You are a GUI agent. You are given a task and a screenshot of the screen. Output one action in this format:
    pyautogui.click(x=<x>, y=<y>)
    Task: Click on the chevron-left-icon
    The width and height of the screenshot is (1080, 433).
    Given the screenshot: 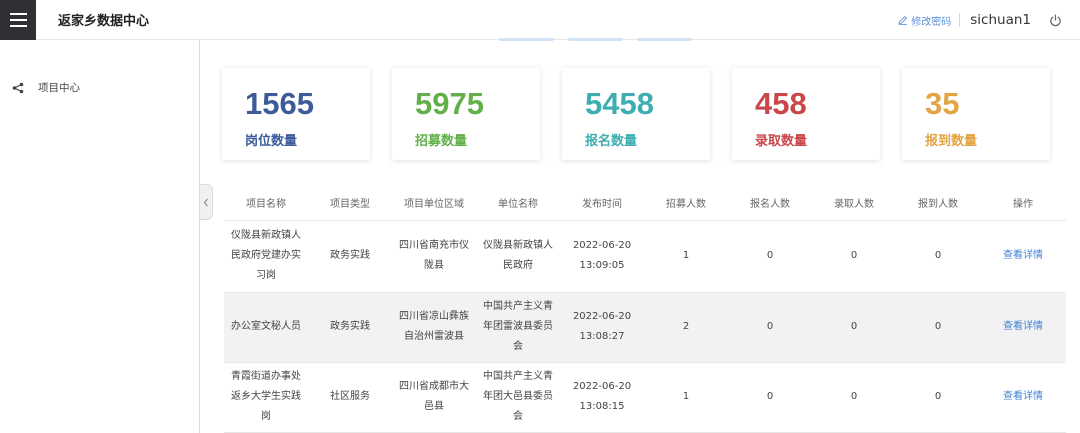 What is the action you would take?
    pyautogui.click(x=205, y=202)
    